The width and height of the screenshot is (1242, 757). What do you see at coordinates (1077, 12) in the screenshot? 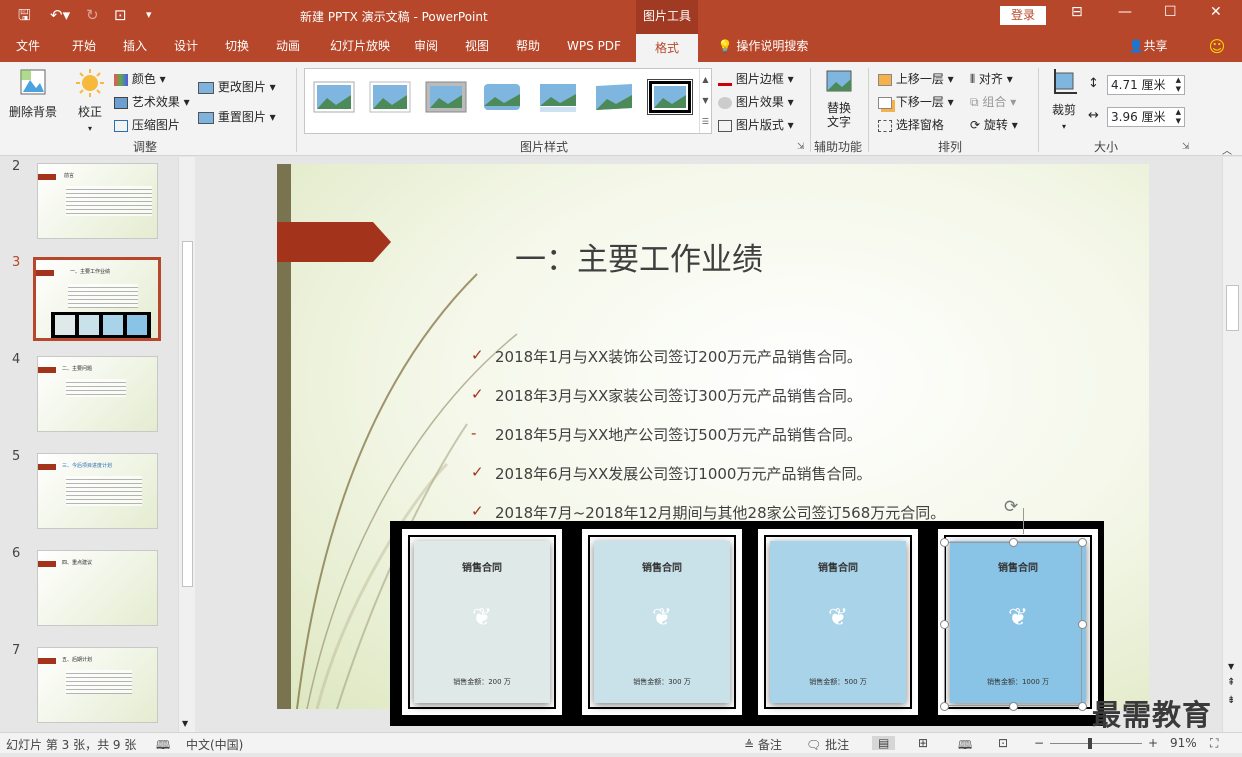
I see `ribbon-display-options-icon: ⊟` at bounding box center [1077, 12].